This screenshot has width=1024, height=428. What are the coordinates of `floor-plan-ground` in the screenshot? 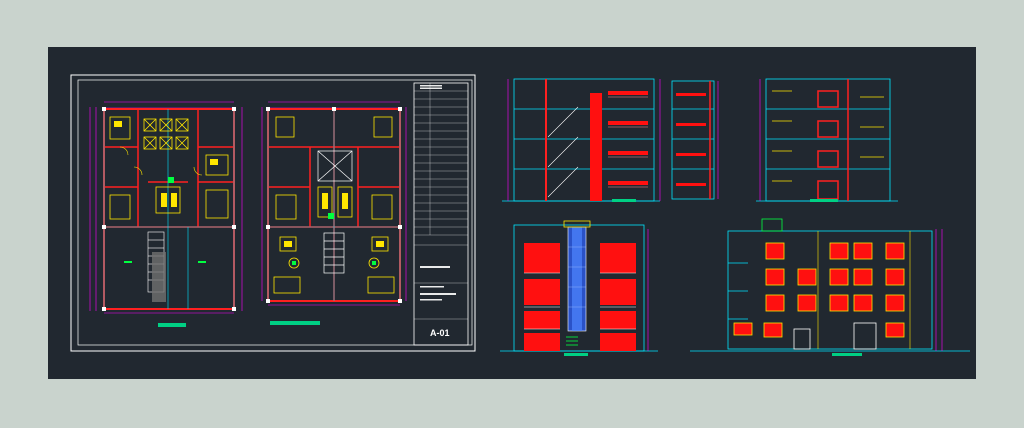 It's located at (166, 214).